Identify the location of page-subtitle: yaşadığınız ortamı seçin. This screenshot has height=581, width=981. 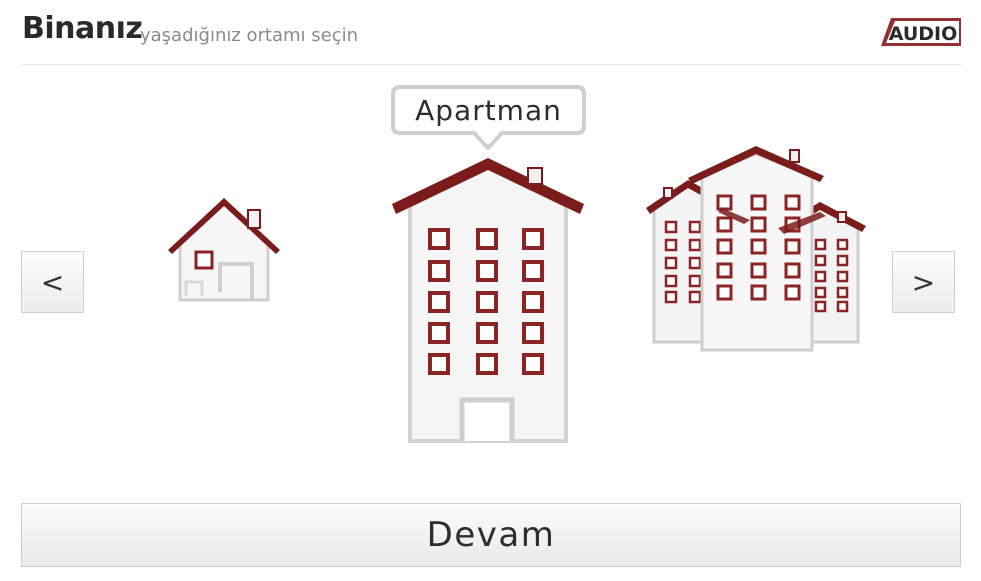
(249, 35).